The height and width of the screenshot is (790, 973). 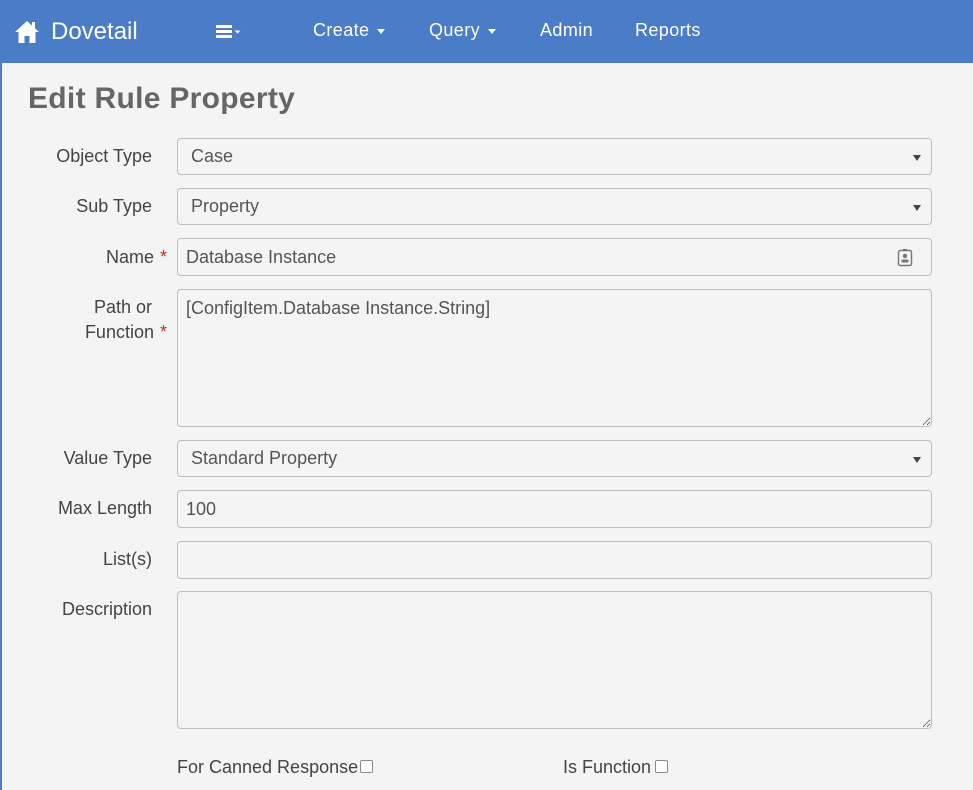 What do you see at coordinates (1, 426) in the screenshot?
I see `left-edge-divider` at bounding box center [1, 426].